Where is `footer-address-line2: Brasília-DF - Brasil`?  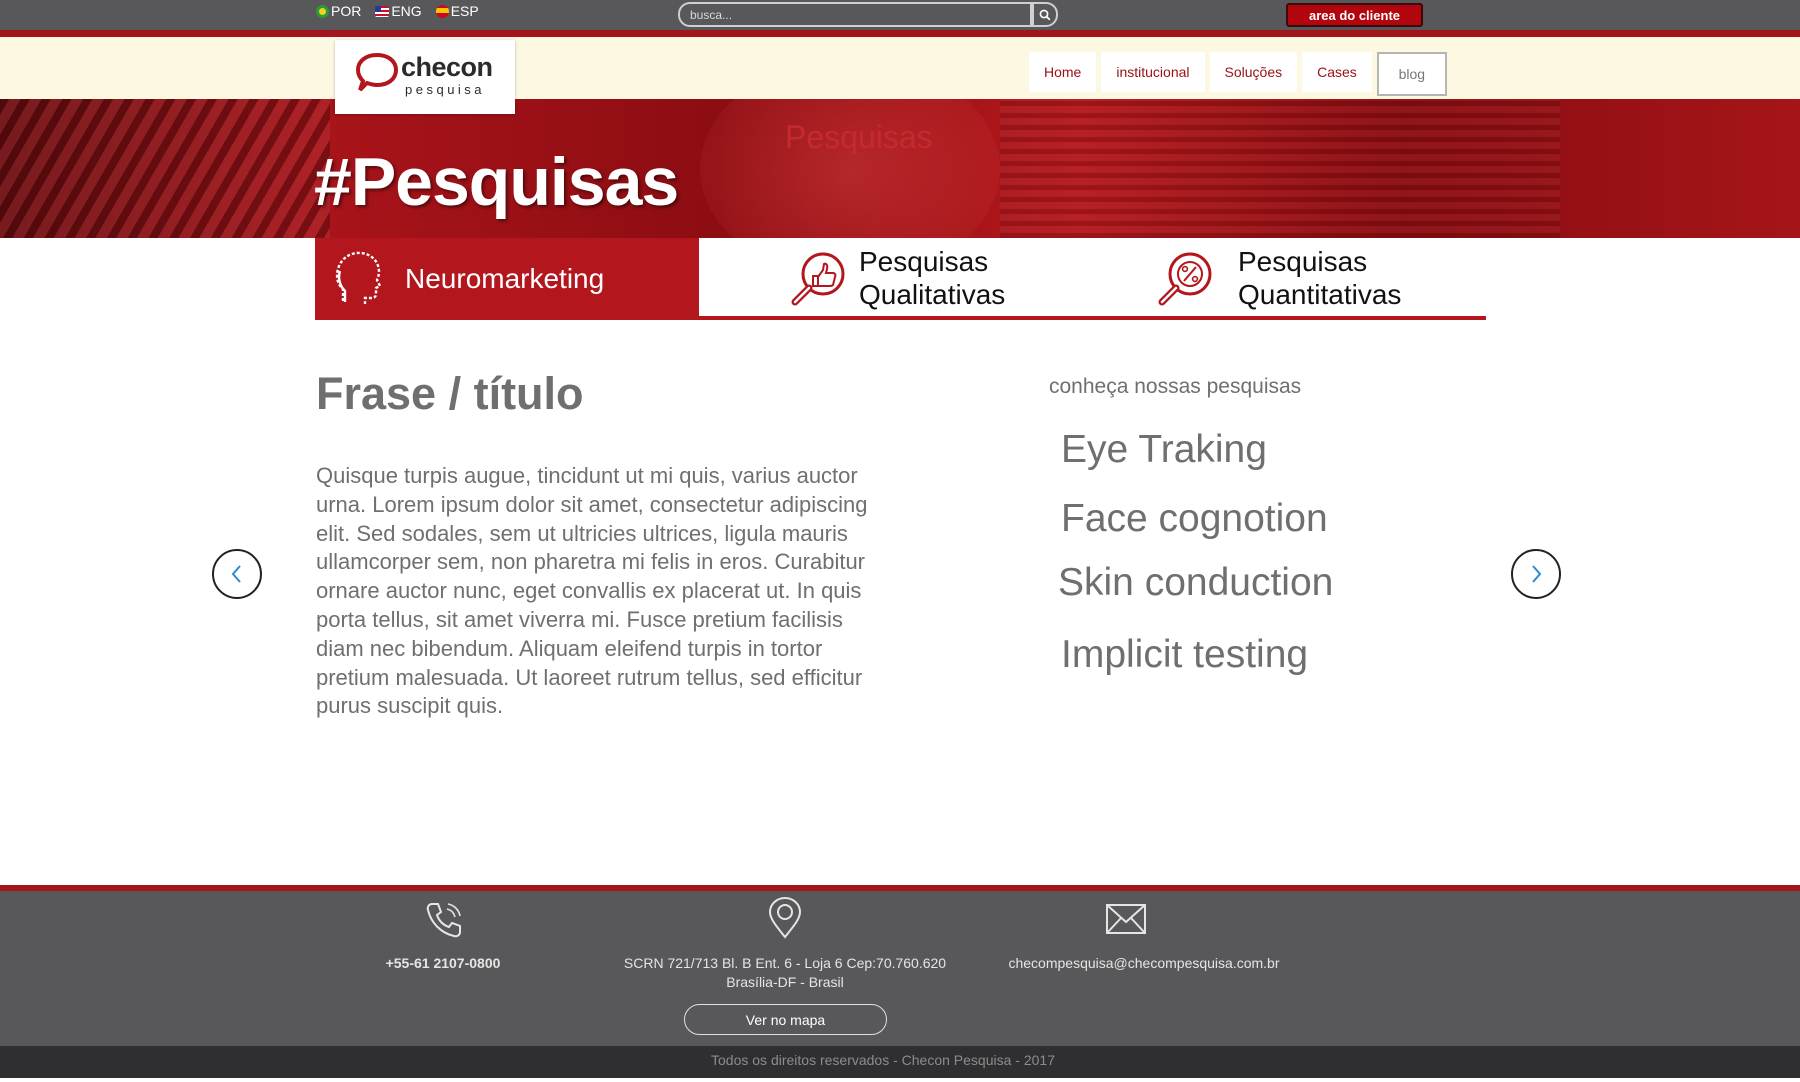 footer-address-line2: Brasília-DF - Brasil is located at coordinates (785, 982).